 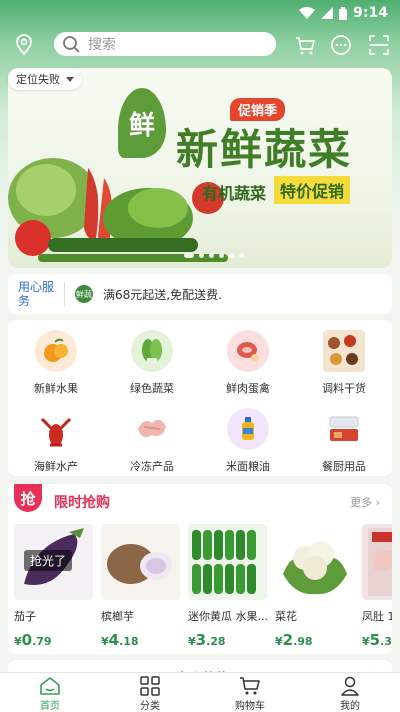 I want to click on category-label: 绿色蔬菜, so click(x=152, y=388).